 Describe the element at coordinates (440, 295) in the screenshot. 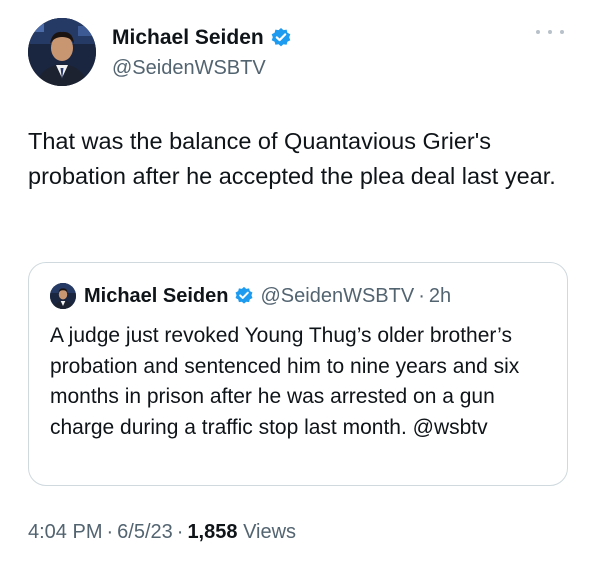

I see `quoted-timestamp: 2h` at that location.